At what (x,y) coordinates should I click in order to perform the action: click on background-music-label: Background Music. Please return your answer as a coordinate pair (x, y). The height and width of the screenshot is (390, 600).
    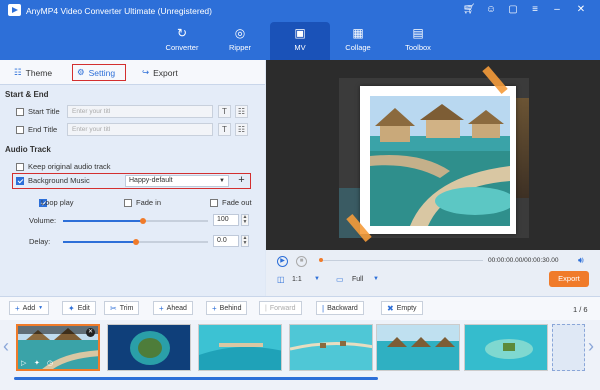
    Looking at the image, I should click on (59, 180).